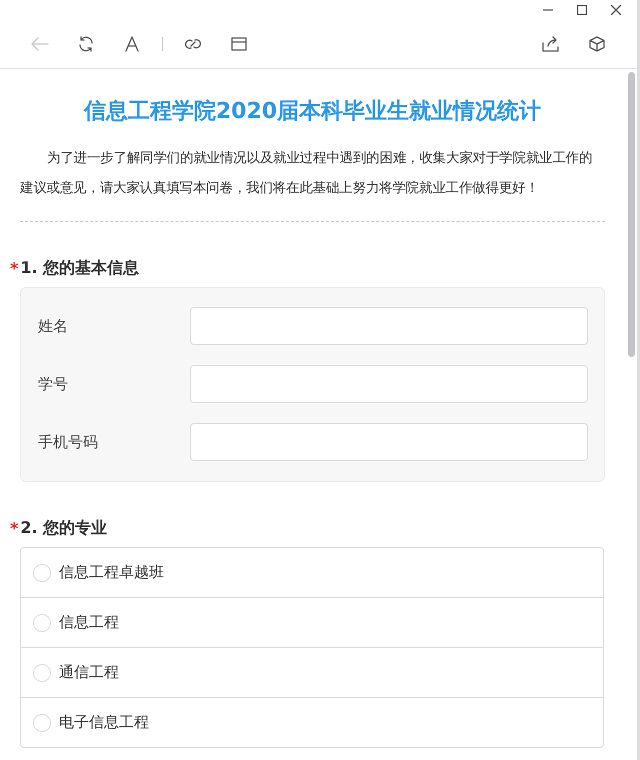  What do you see at coordinates (53, 326) in the screenshot?
I see `field-label: 姓名` at bounding box center [53, 326].